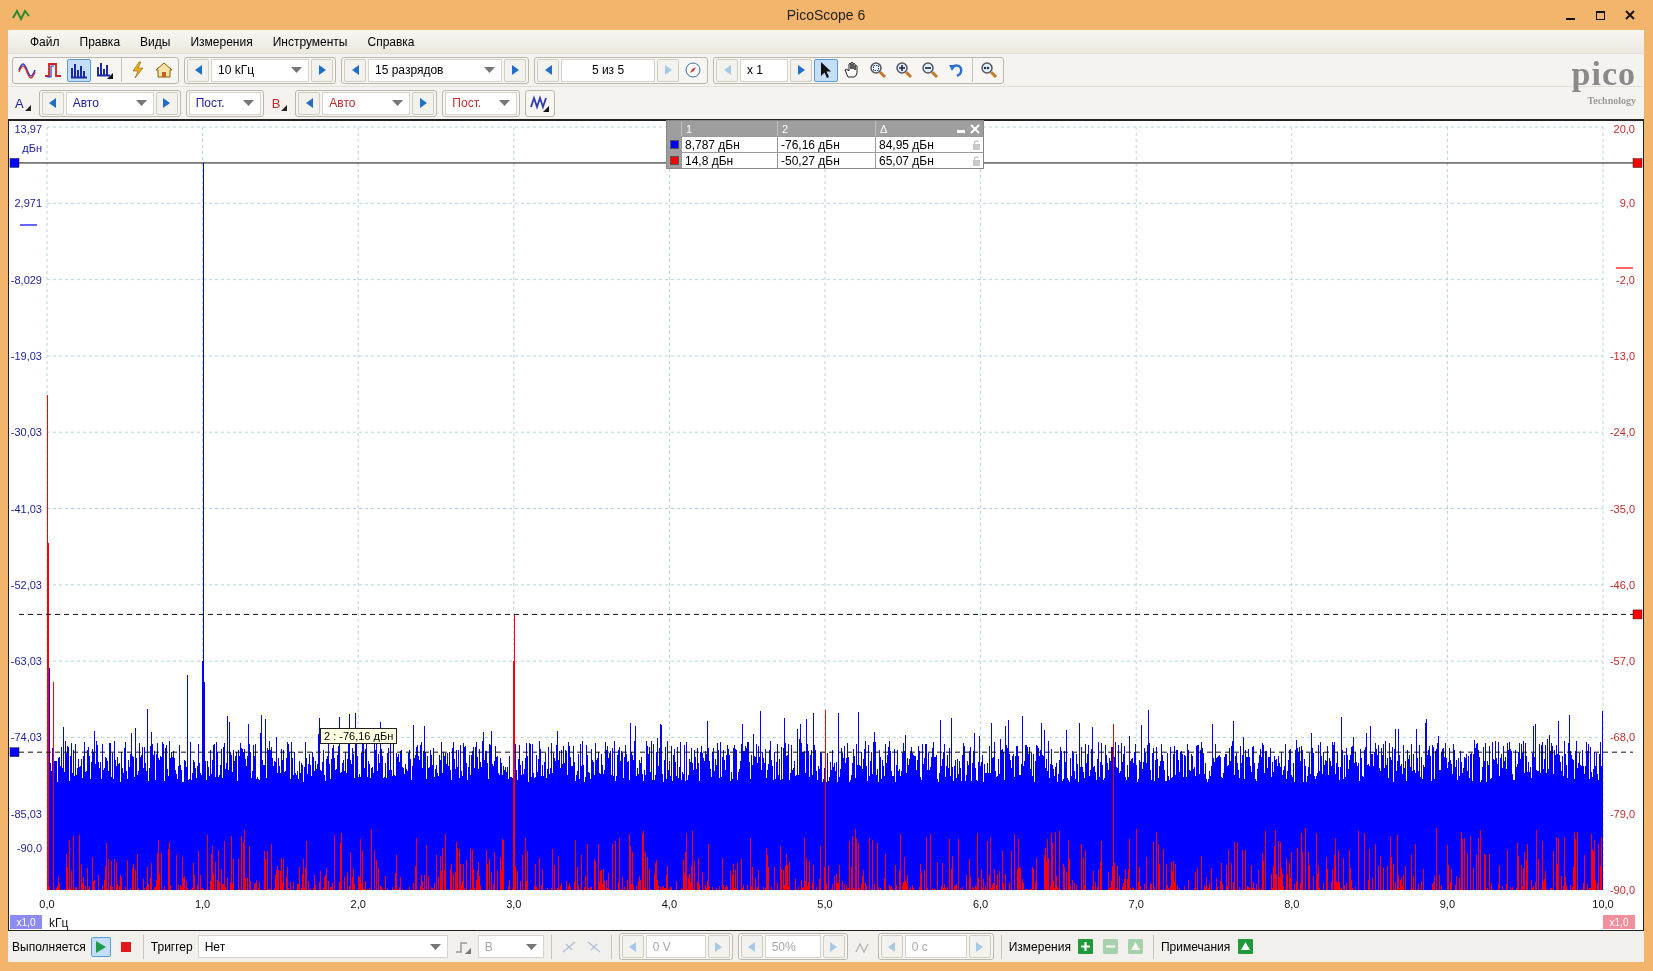 This screenshot has height=971, width=1653. Describe the element at coordinates (826, 70) in the screenshot. I see `tool-button` at that location.